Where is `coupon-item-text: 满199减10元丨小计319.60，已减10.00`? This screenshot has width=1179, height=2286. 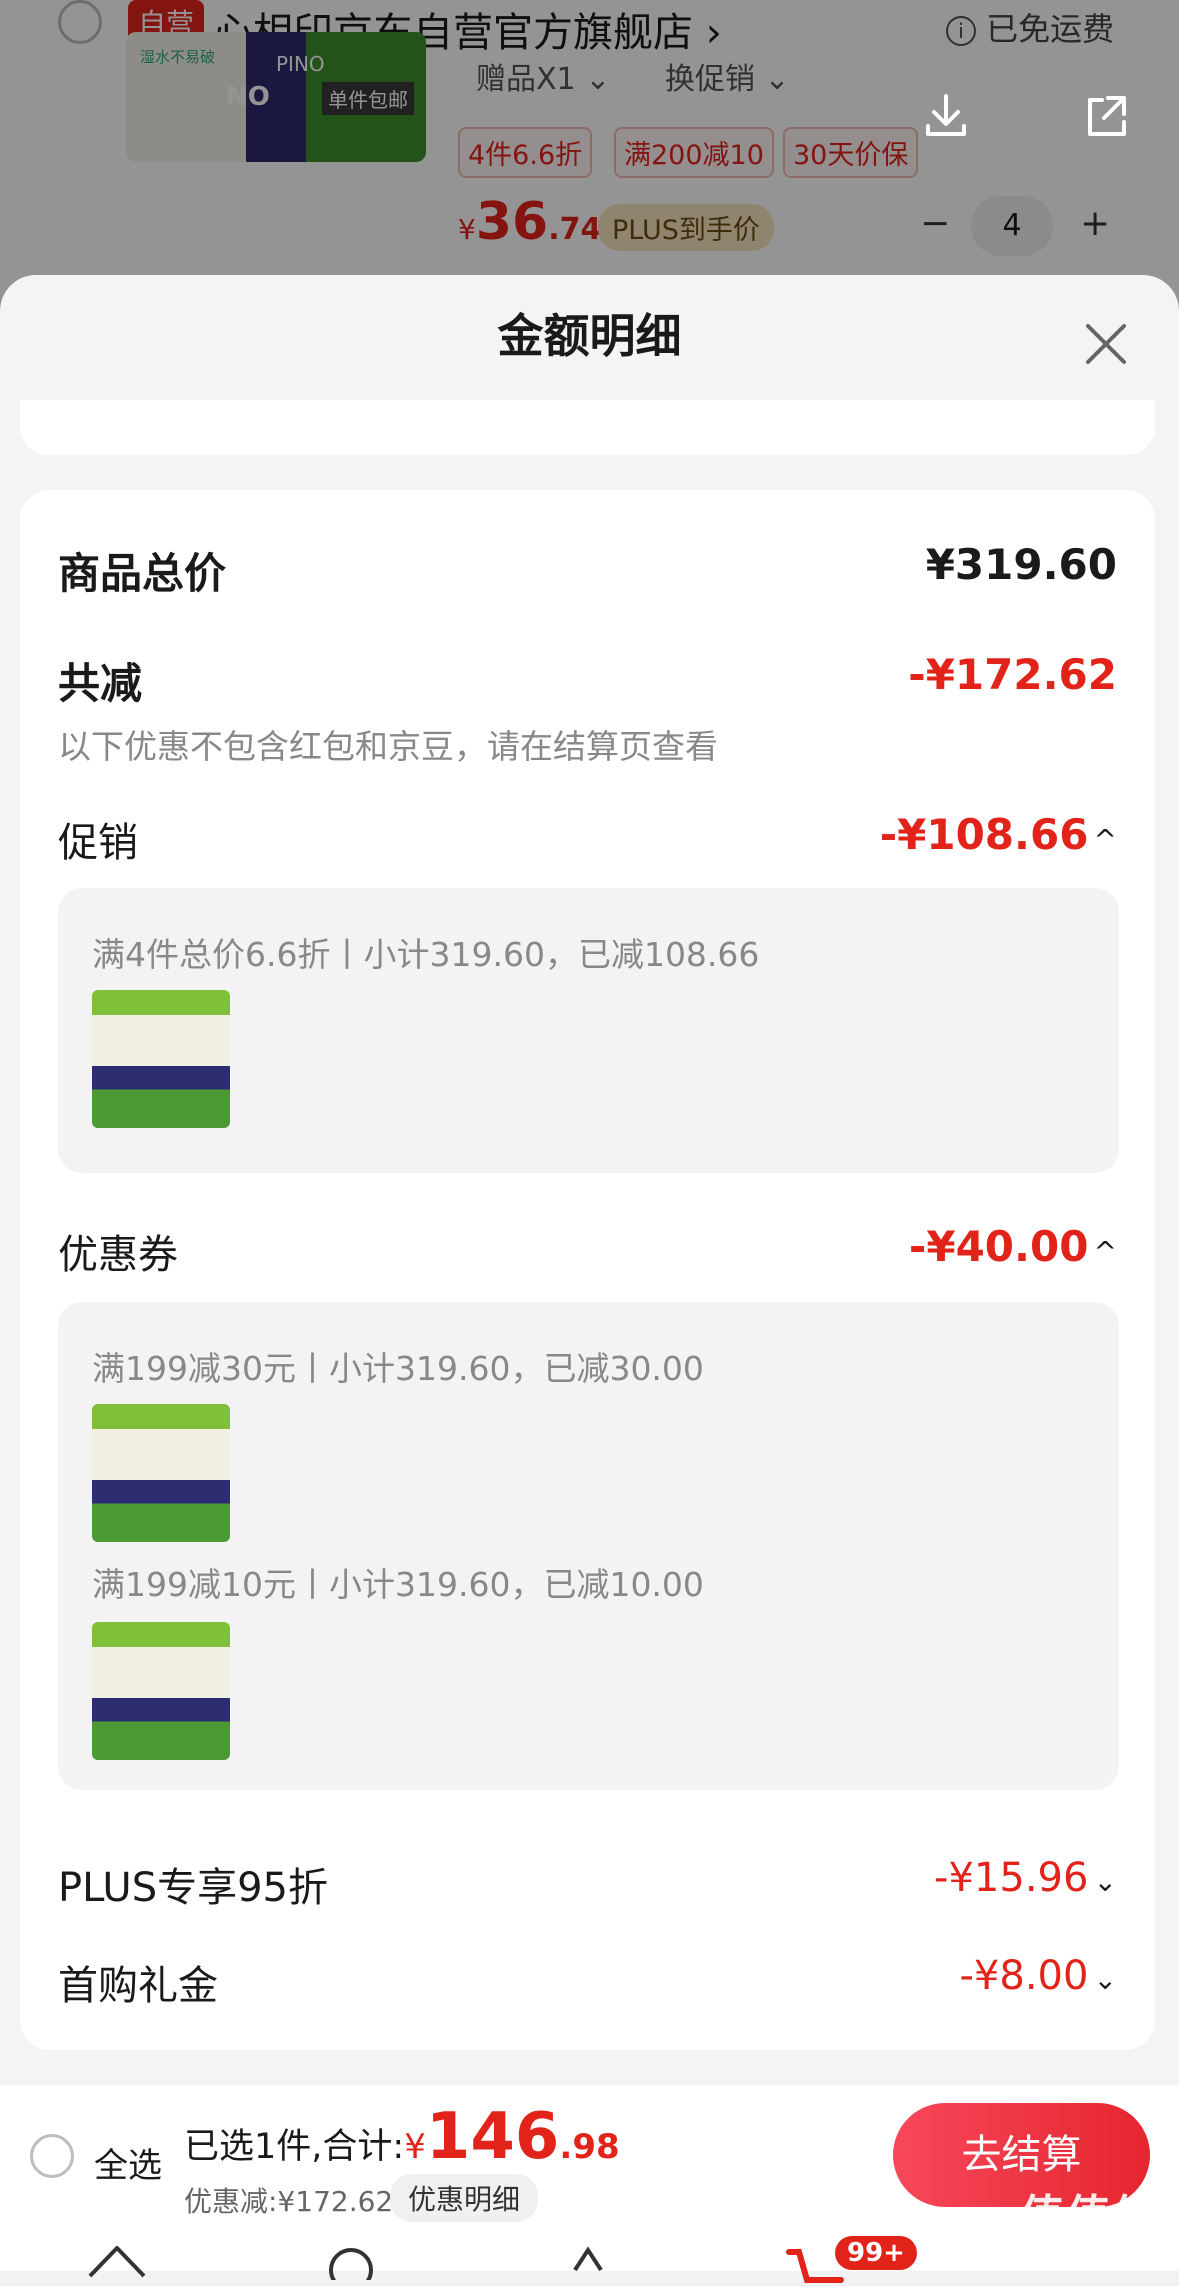 coupon-item-text: 满199减10元丨小计319.60，已减10.00 is located at coordinates (398, 1584).